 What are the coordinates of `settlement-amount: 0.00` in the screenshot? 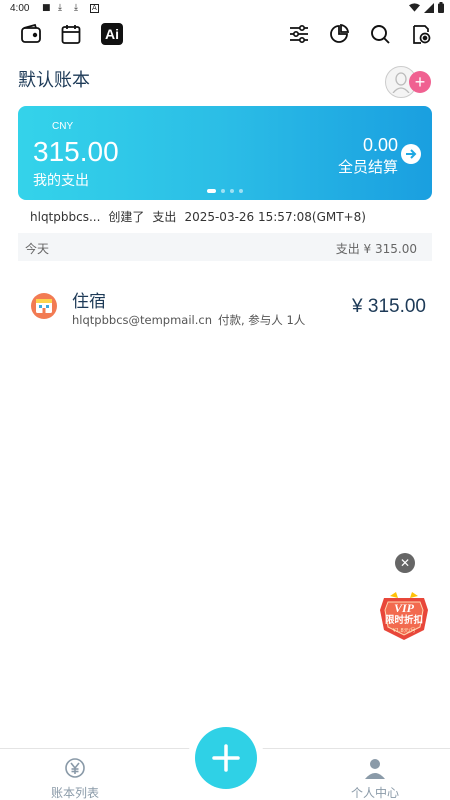 It's located at (380, 145).